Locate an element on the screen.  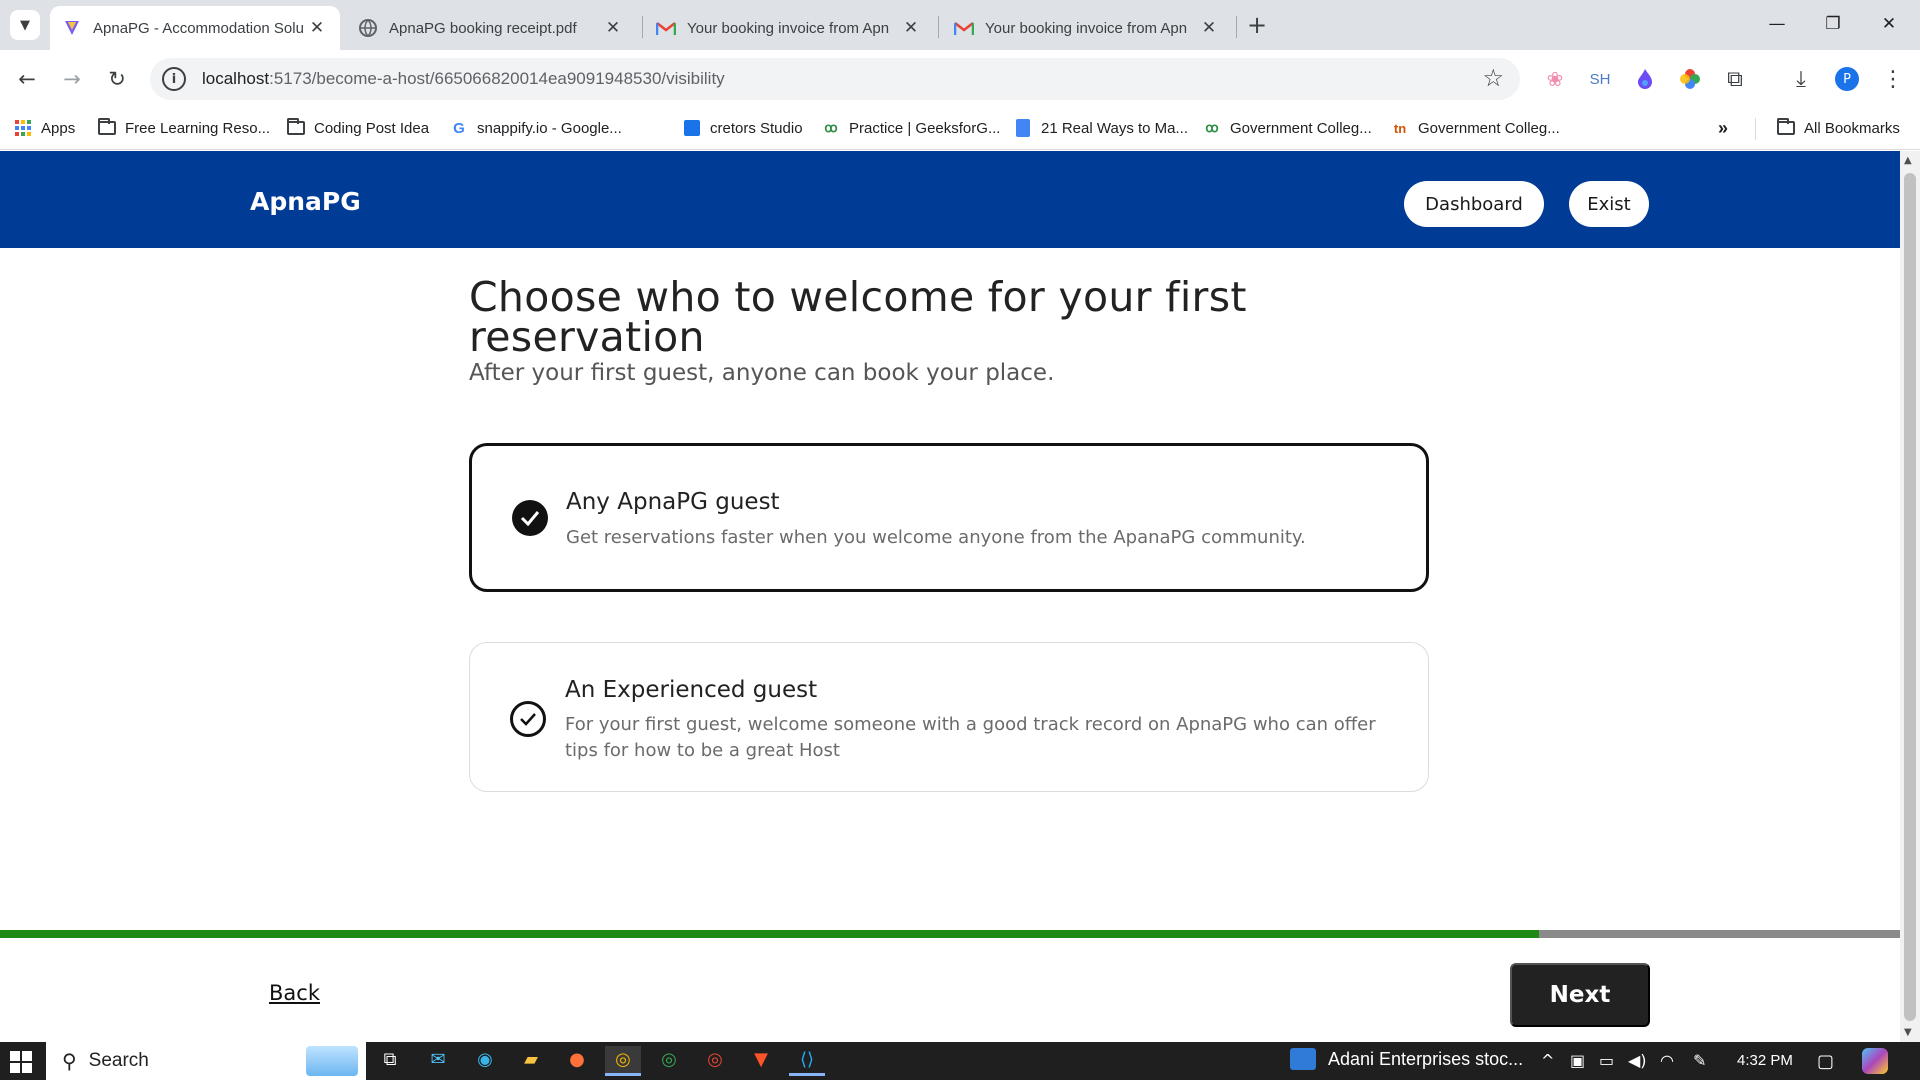
exit-button: Exist is located at coordinates (1609, 204).